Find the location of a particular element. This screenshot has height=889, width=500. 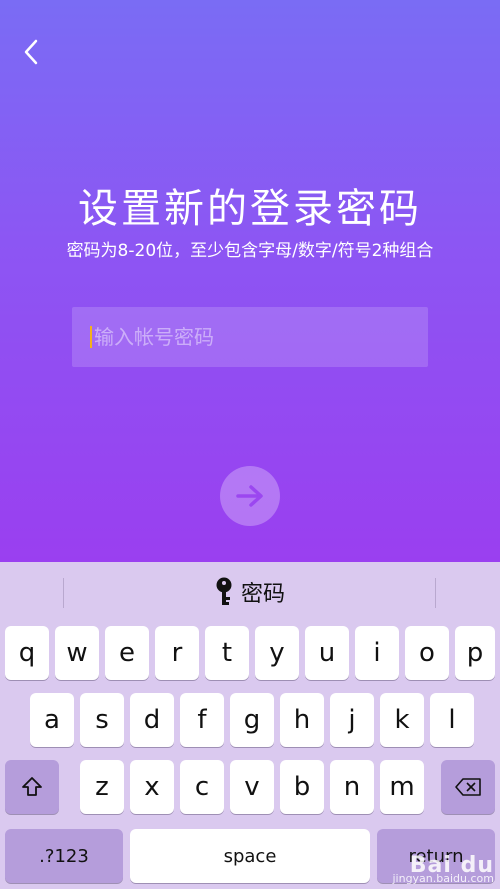

key-f: f is located at coordinates (202, 720).